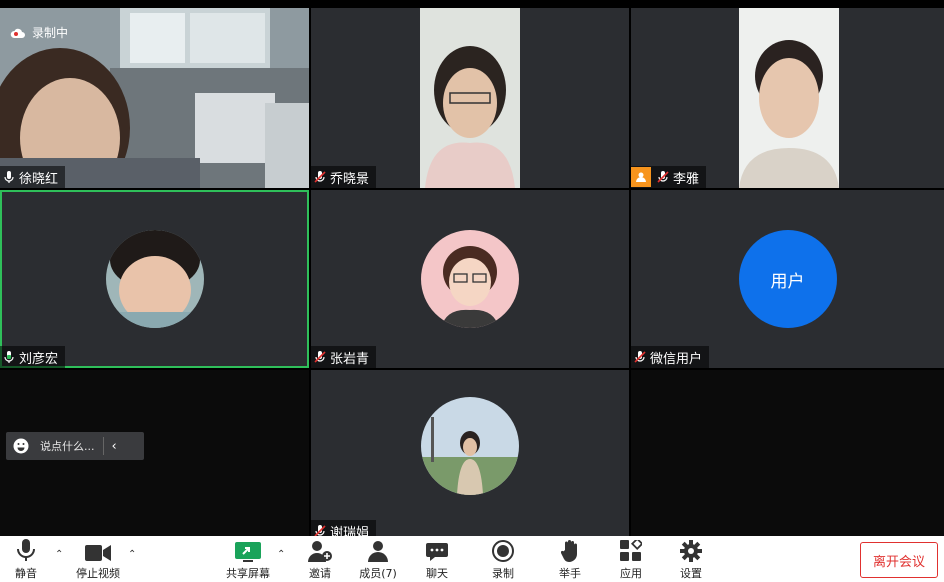 The image size is (944, 582). I want to click on apps-label: 应用, so click(631, 573).